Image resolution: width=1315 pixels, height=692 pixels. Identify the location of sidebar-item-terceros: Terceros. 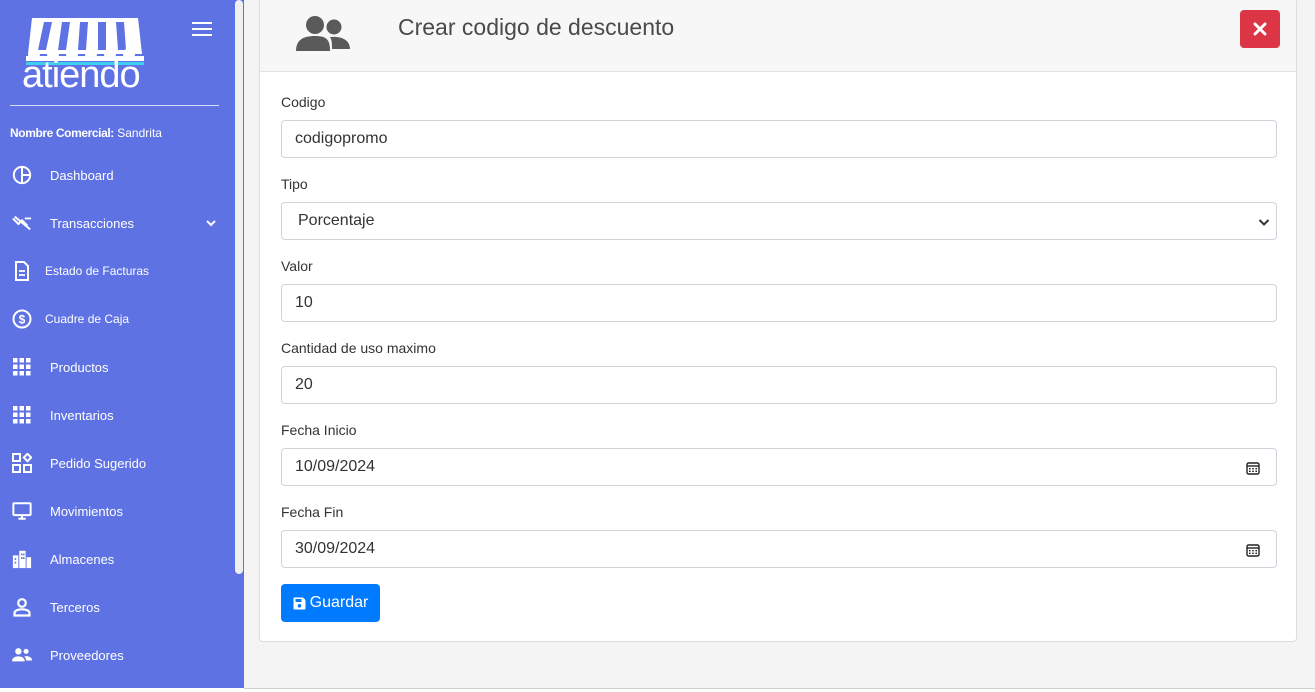
(117, 607).